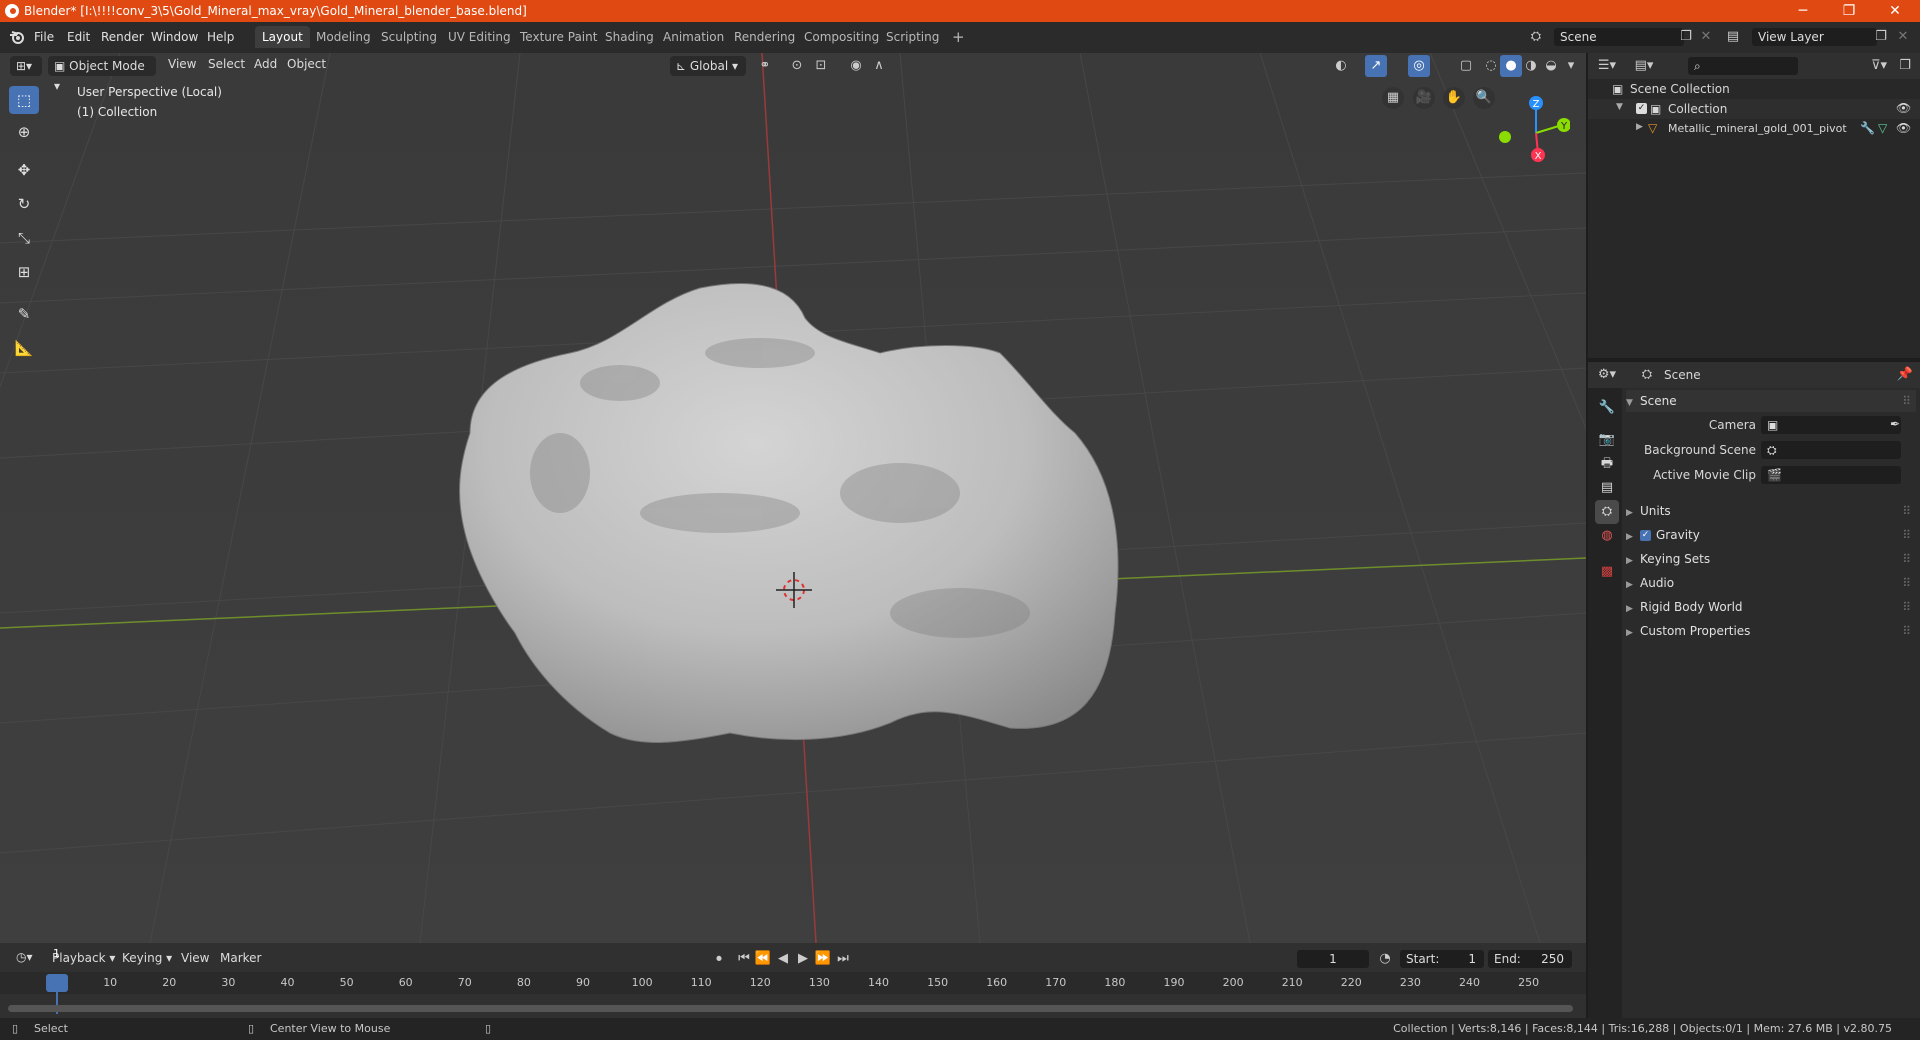 This screenshot has height=1040, width=1920. I want to click on gravity-checkbox: ✓, so click(1645, 535).